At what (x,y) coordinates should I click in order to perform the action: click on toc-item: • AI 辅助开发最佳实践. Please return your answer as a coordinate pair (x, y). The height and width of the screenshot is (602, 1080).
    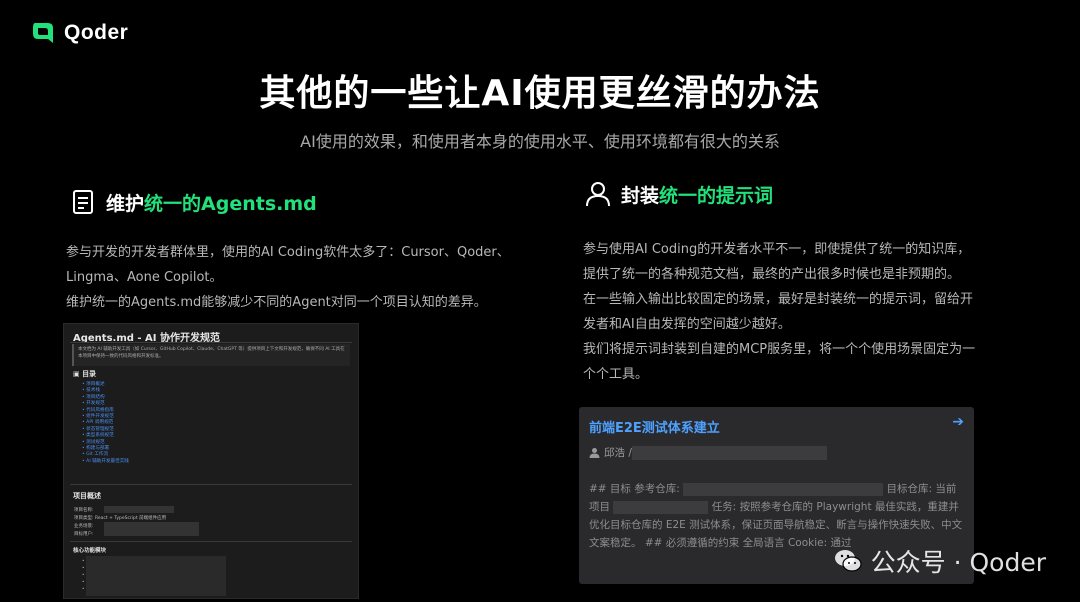
    Looking at the image, I should click on (105, 462).